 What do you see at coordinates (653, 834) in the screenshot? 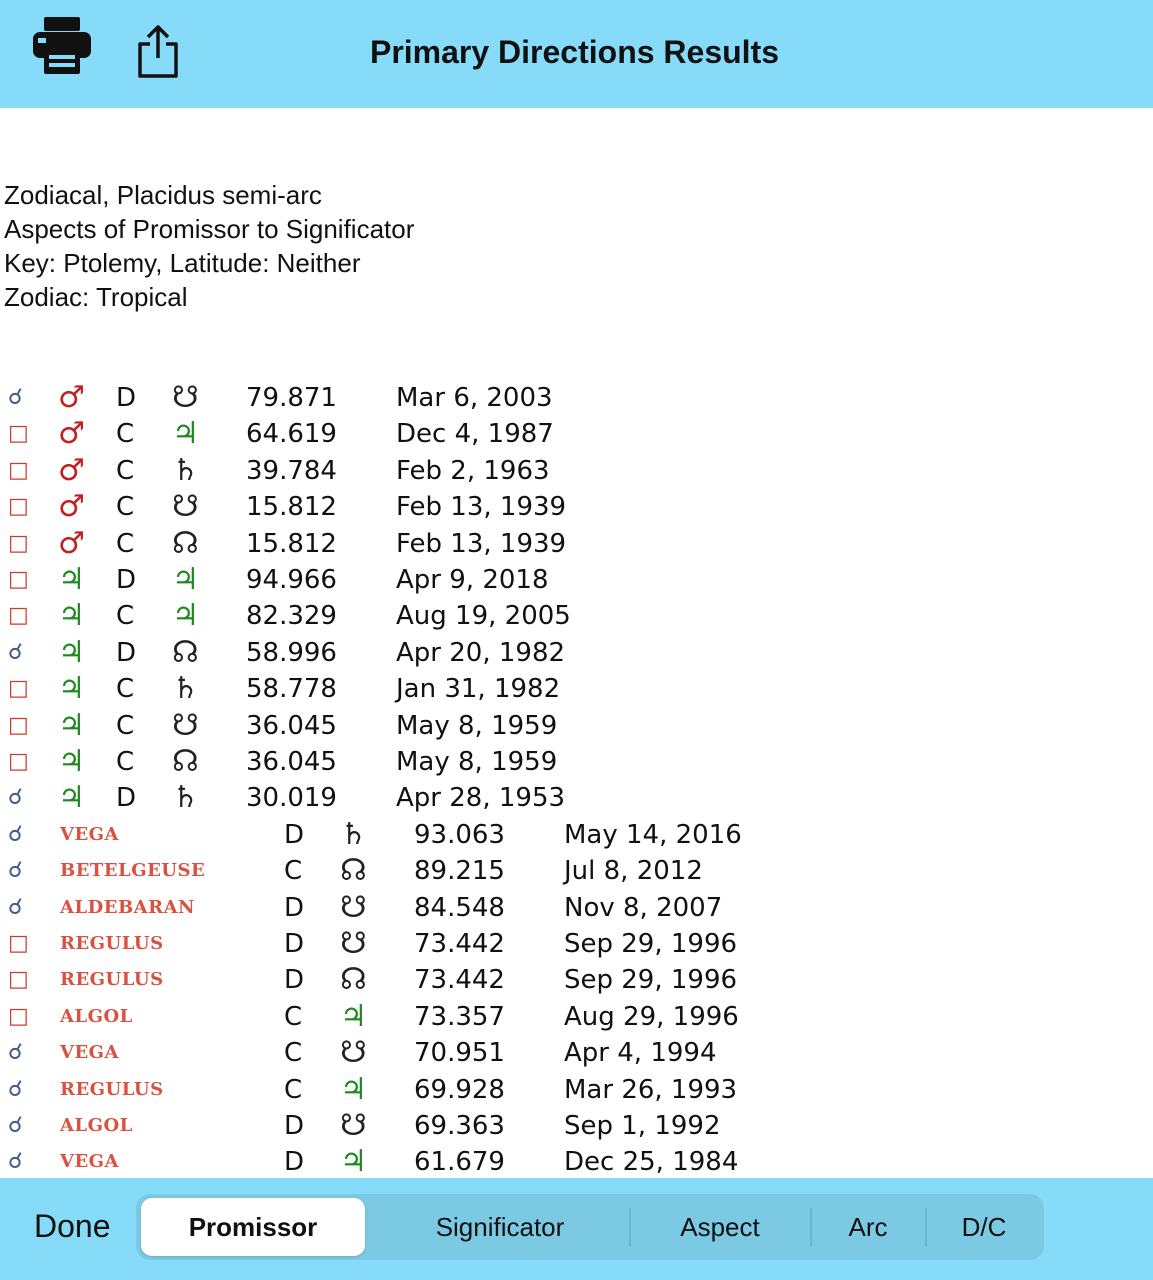
I see `direction-date: May 14, 2016` at bounding box center [653, 834].